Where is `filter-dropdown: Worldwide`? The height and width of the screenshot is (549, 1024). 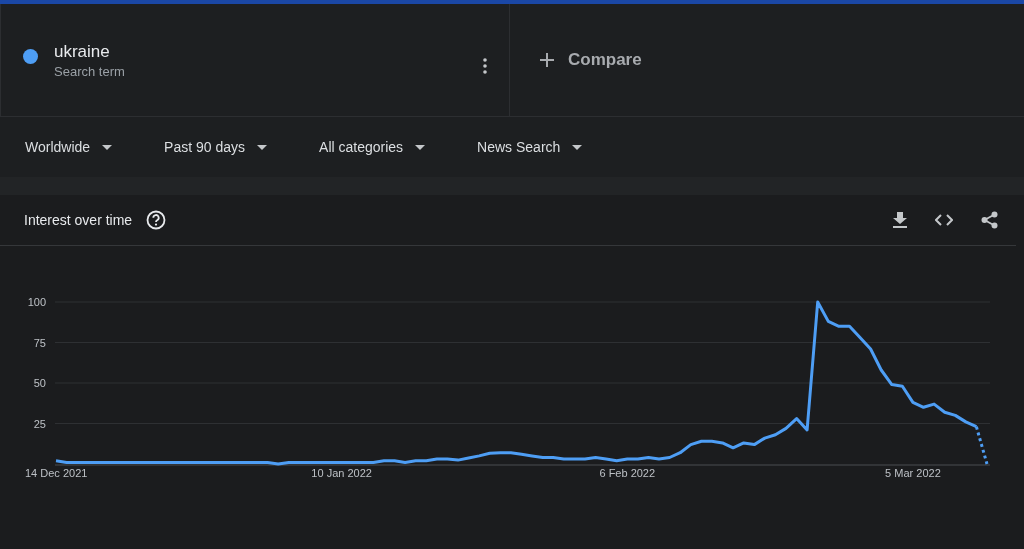 filter-dropdown: Worldwide is located at coordinates (69, 147).